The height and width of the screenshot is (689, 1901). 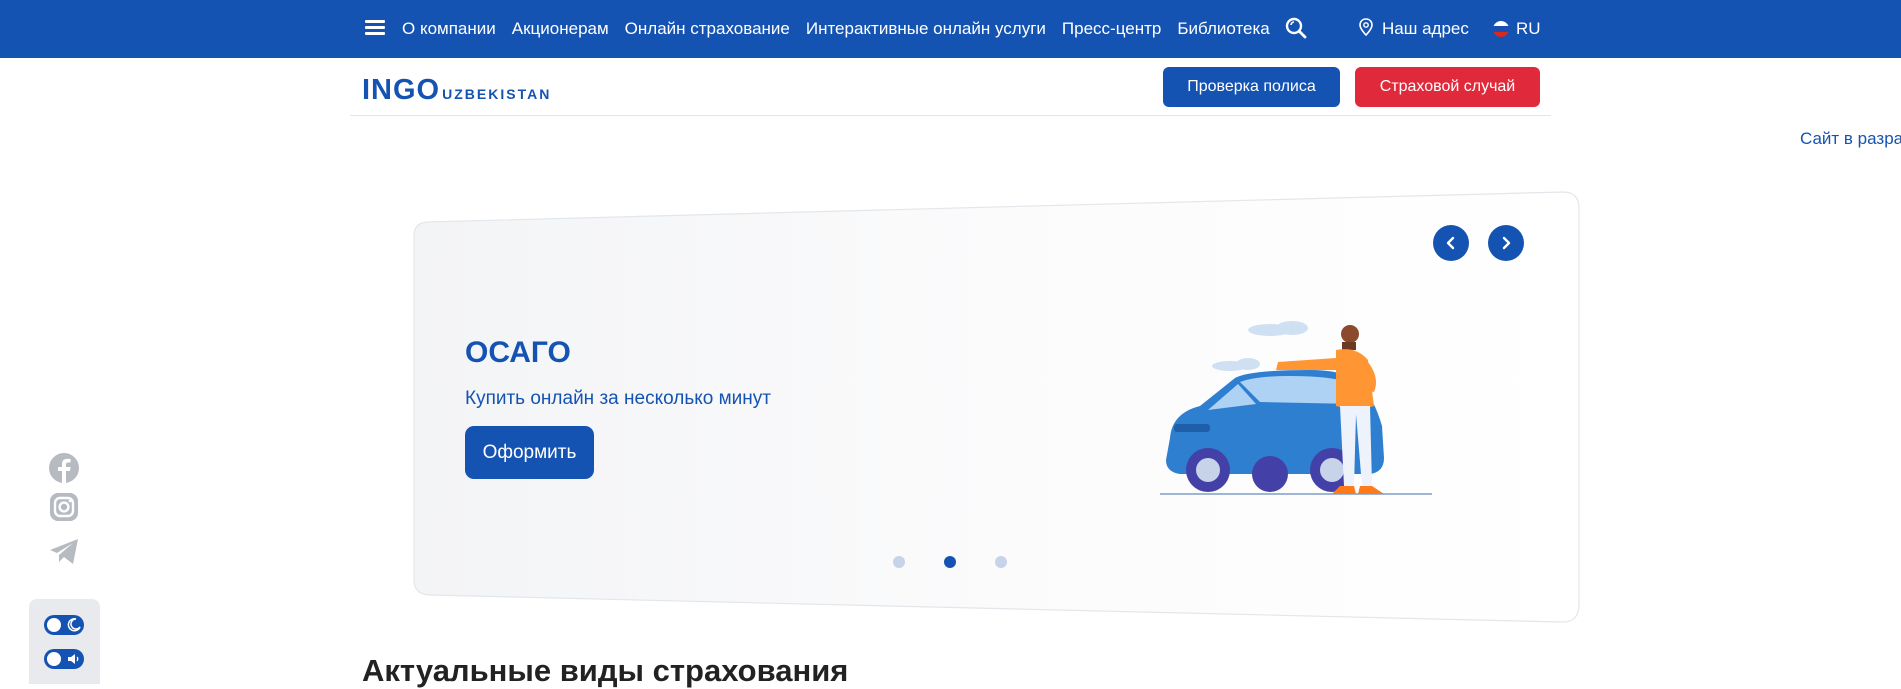 What do you see at coordinates (64, 468) in the screenshot?
I see `facebook-icon` at bounding box center [64, 468].